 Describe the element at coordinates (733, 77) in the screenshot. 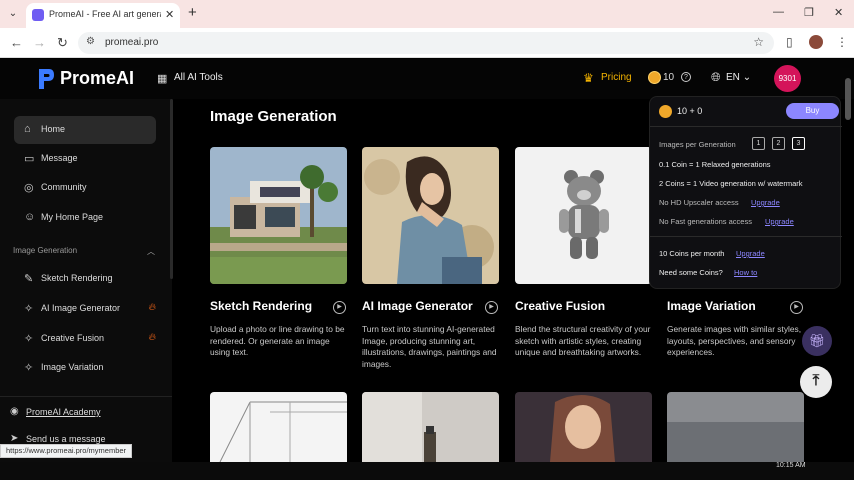

I see `language-label: EN` at that location.